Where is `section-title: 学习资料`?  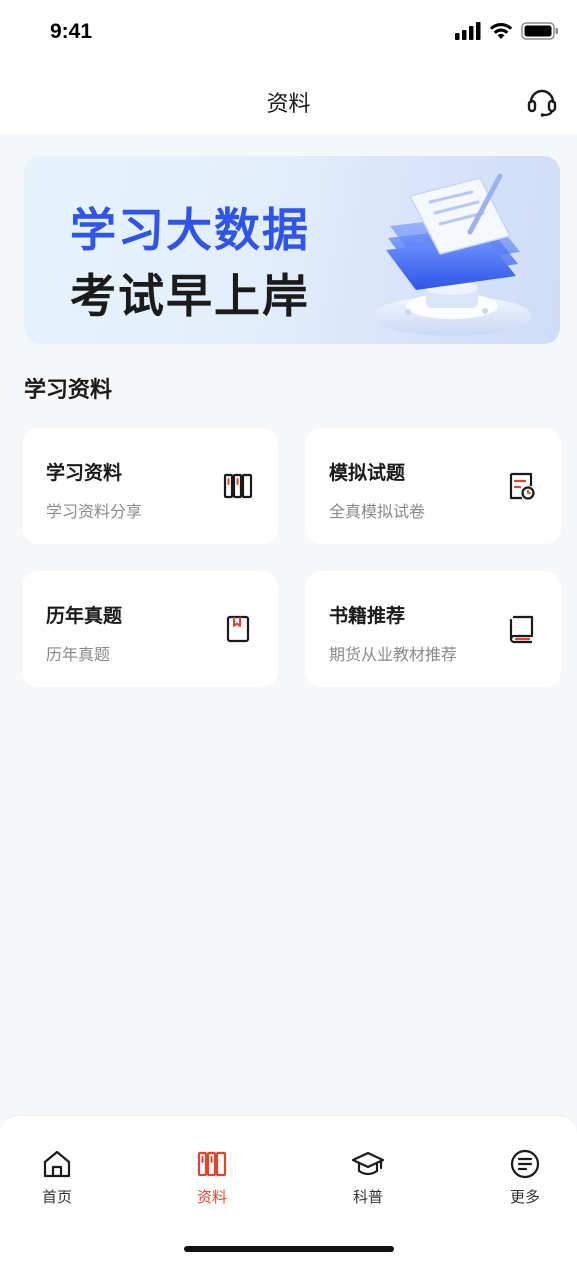 section-title: 学习资料 is located at coordinates (68, 390).